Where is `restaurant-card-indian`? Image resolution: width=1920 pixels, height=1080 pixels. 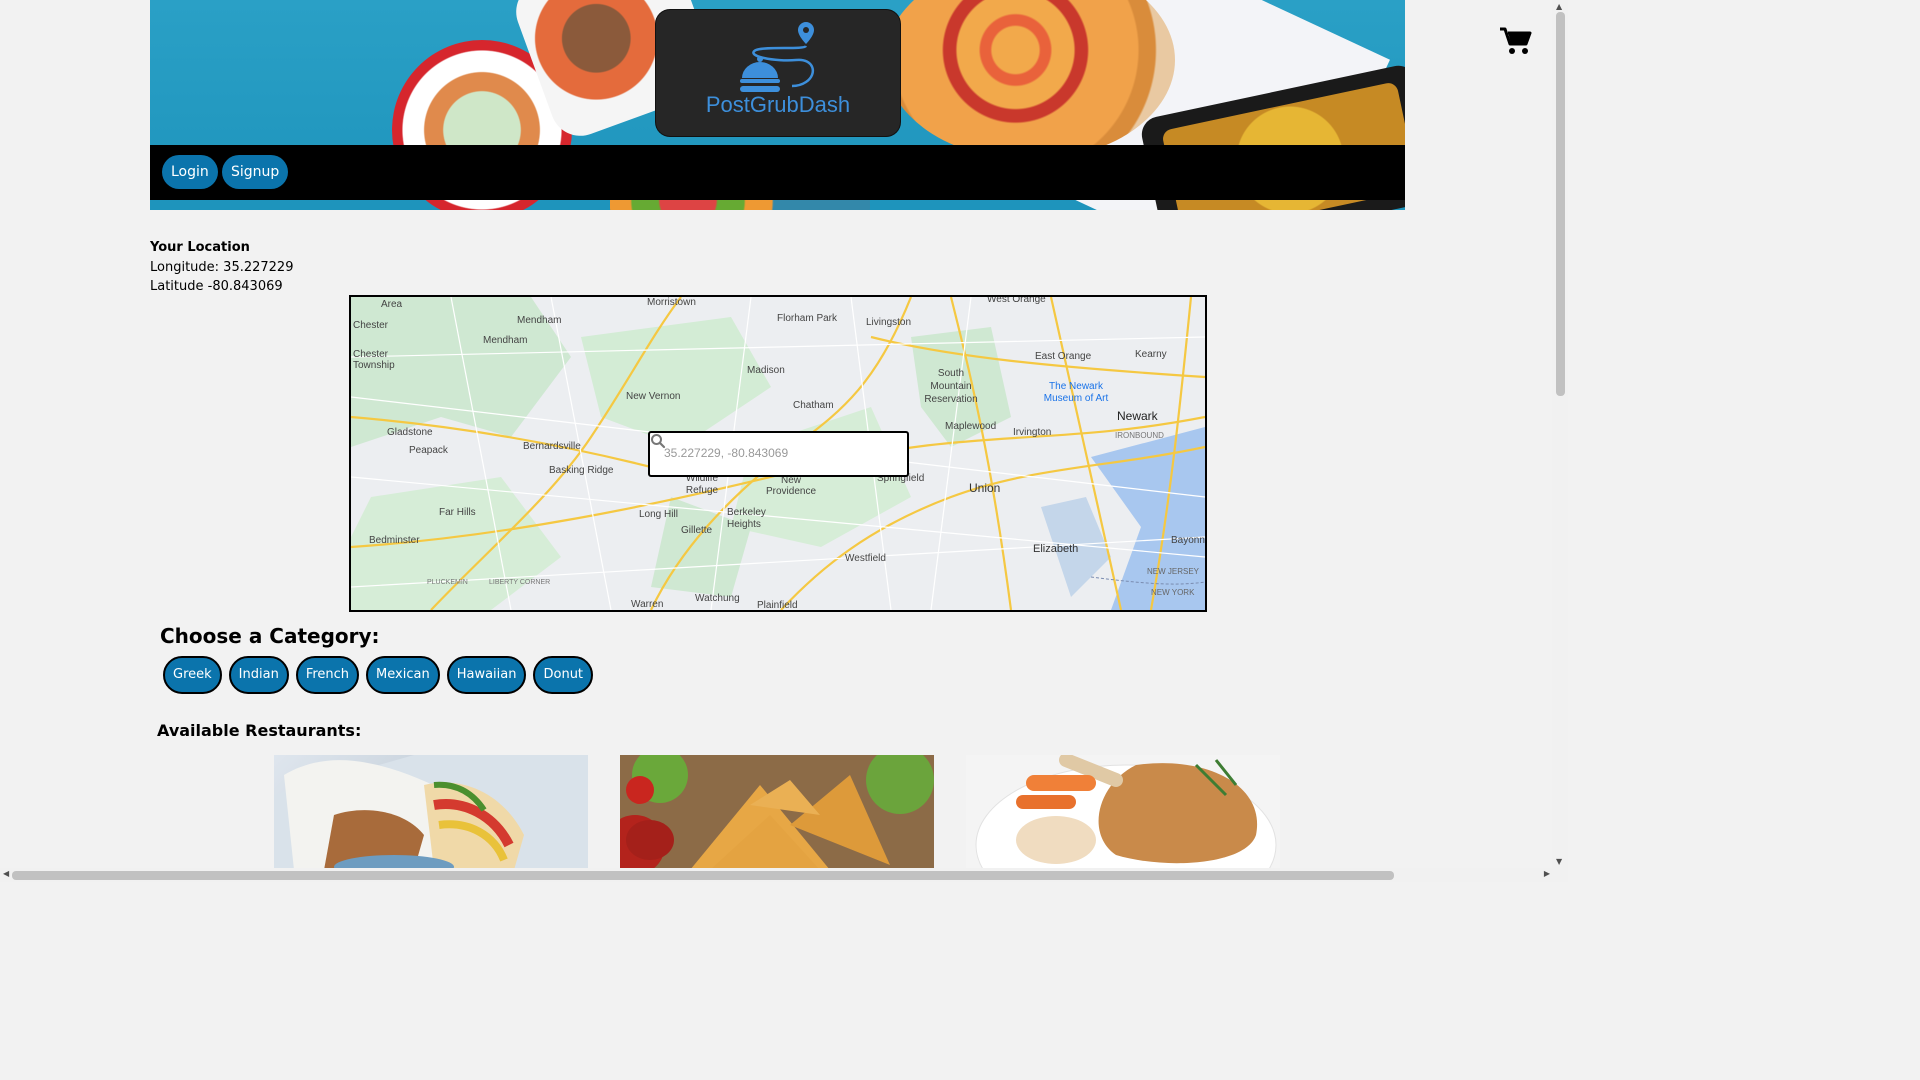
restaurant-card-indian is located at coordinates (777, 812).